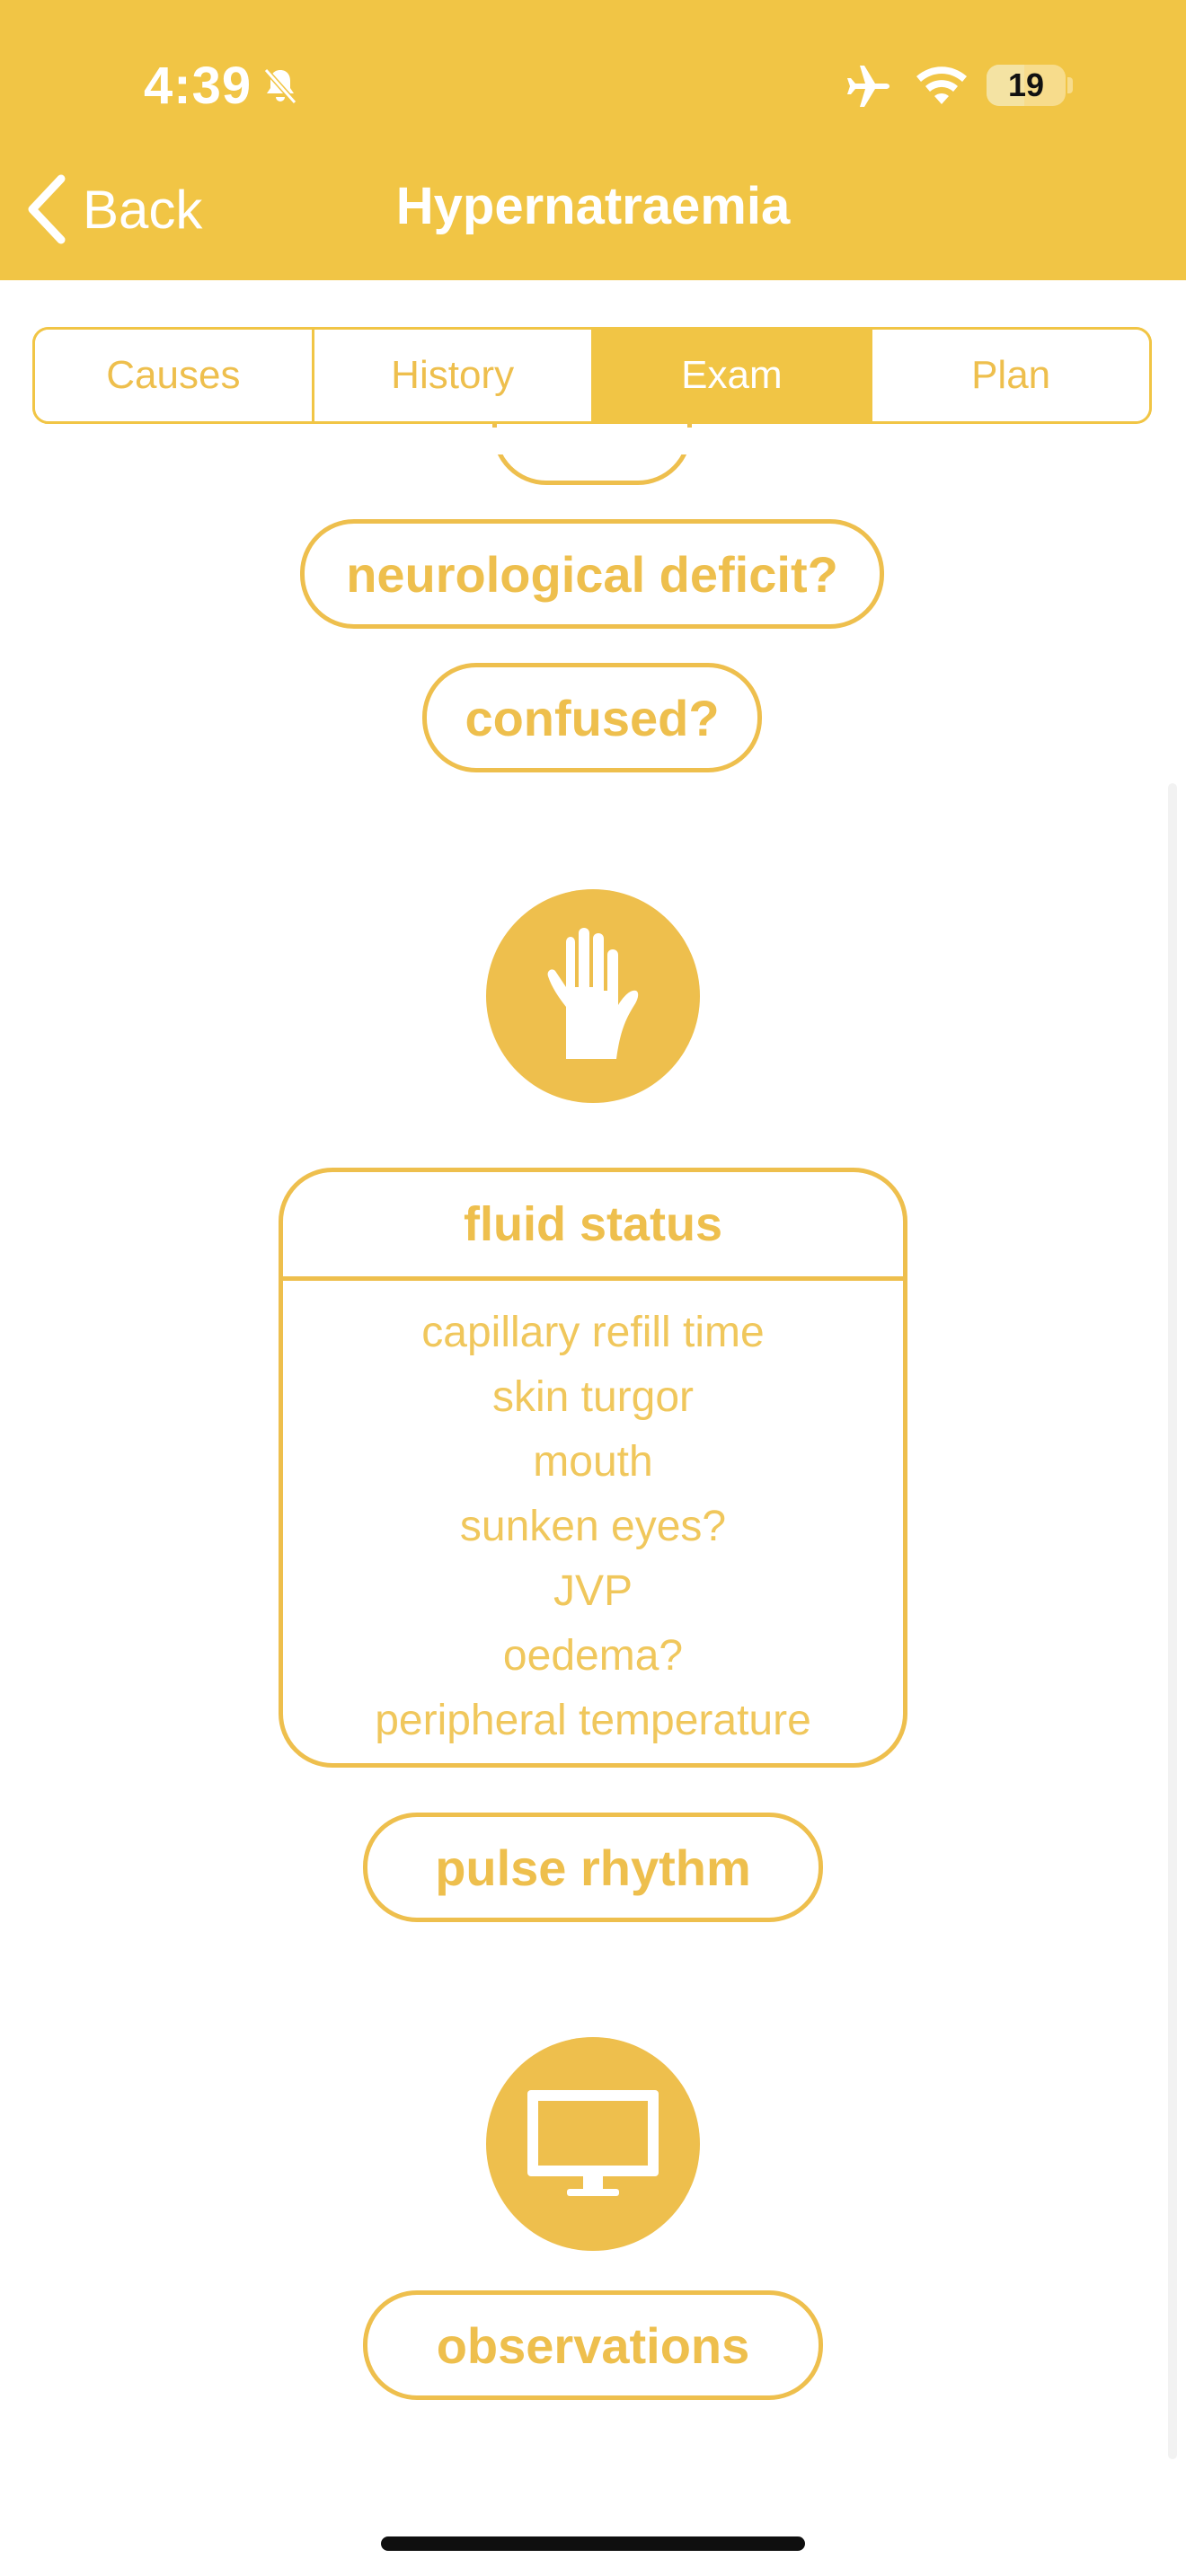  What do you see at coordinates (593, 1226) in the screenshot?
I see `fluid-status-title: fluid status` at bounding box center [593, 1226].